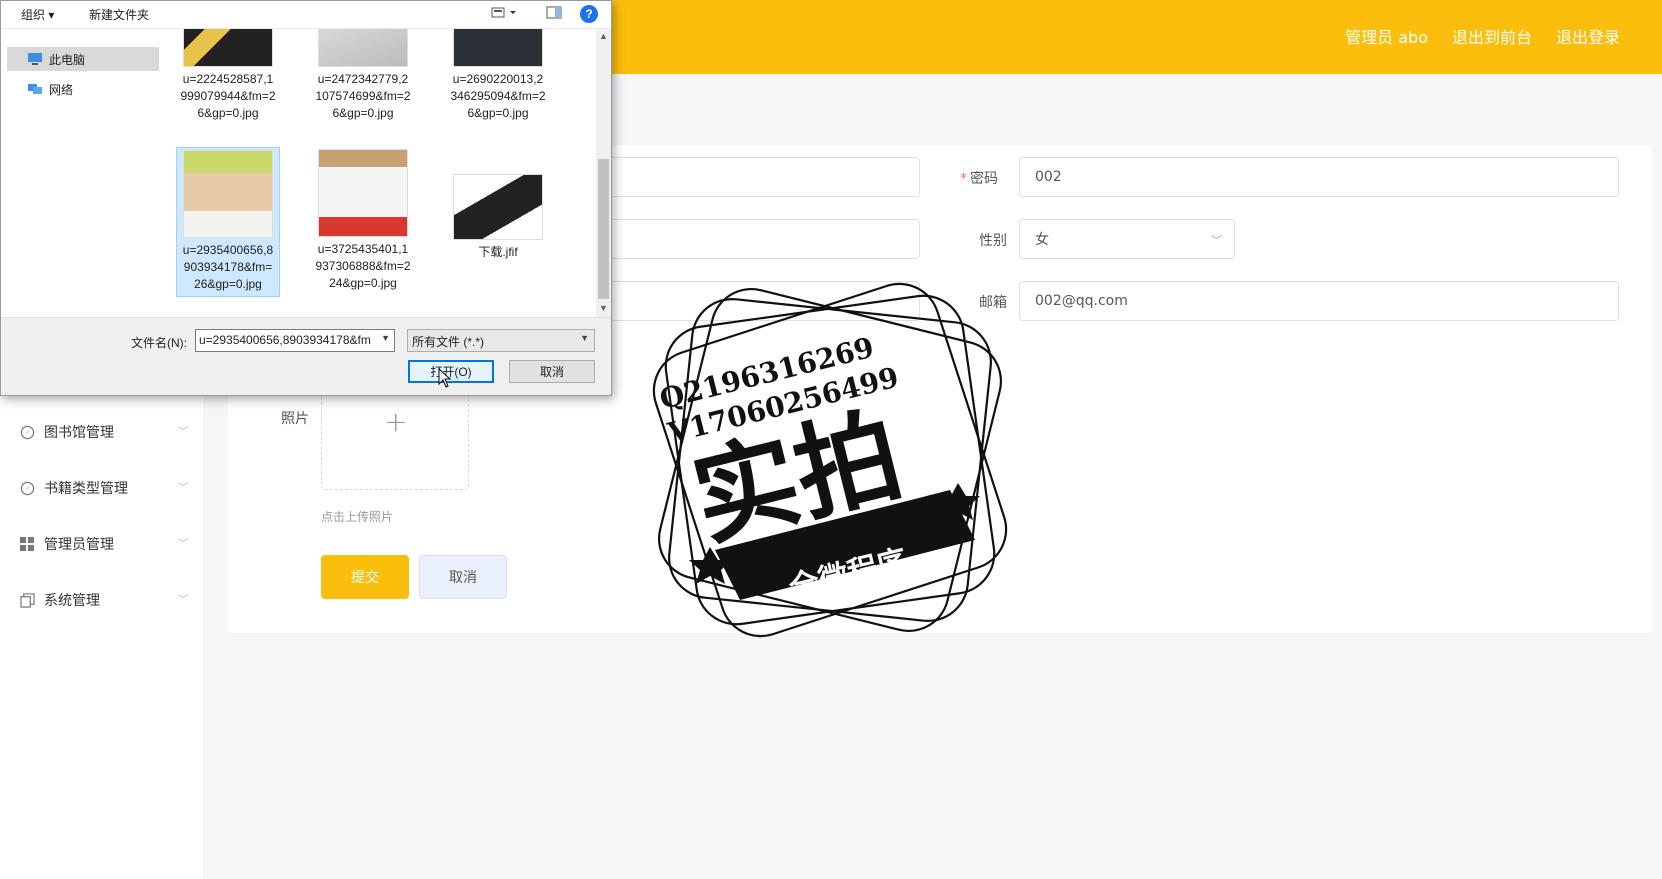 Image resolution: width=1662 pixels, height=879 pixels. I want to click on email-field: 002@qq.com, so click(1319, 301).